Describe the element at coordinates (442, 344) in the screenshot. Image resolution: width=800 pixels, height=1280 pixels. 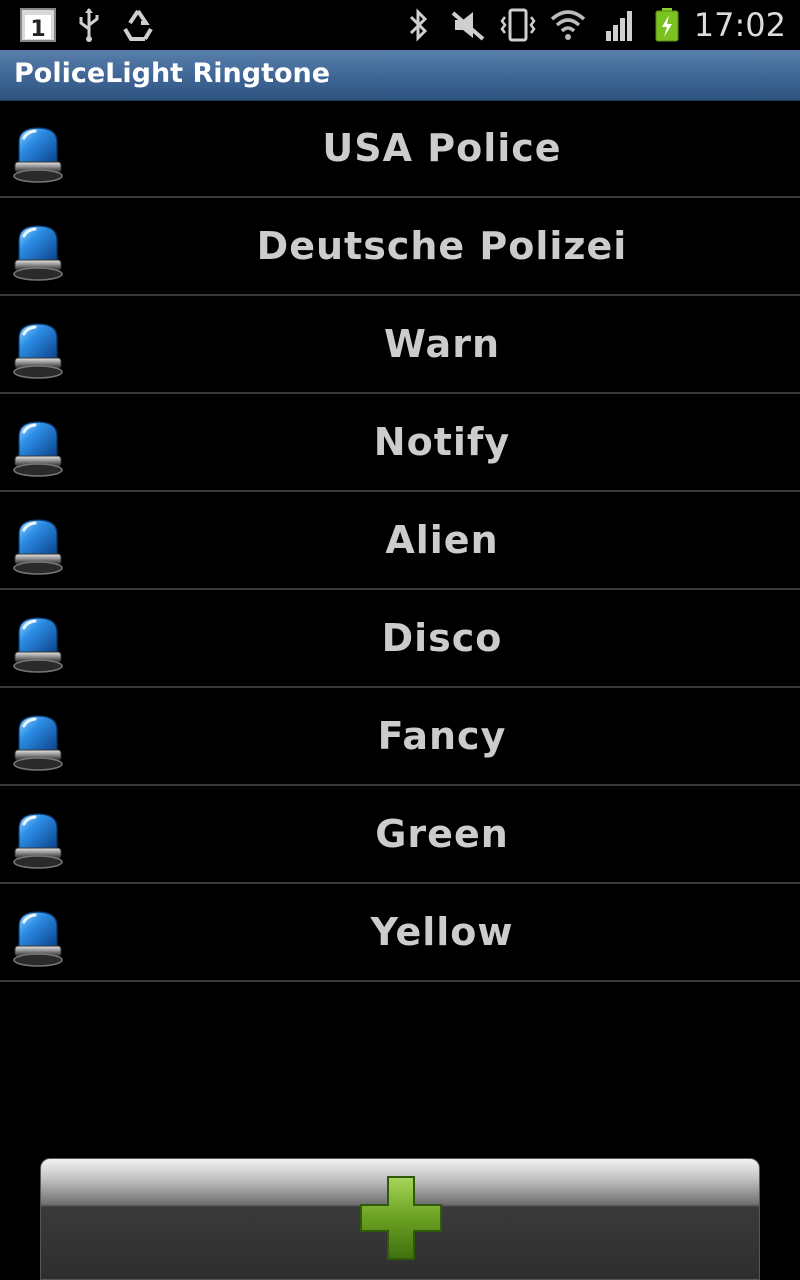
I see `ringtone-label: Warn` at that location.